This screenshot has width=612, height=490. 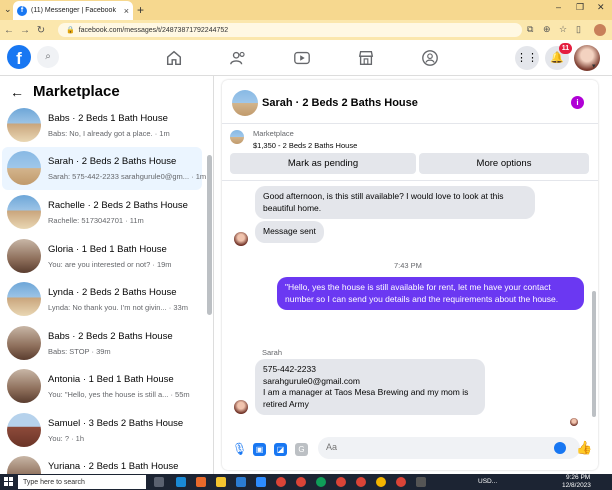 I want to click on forward-icon: →, so click(x=25, y=30).